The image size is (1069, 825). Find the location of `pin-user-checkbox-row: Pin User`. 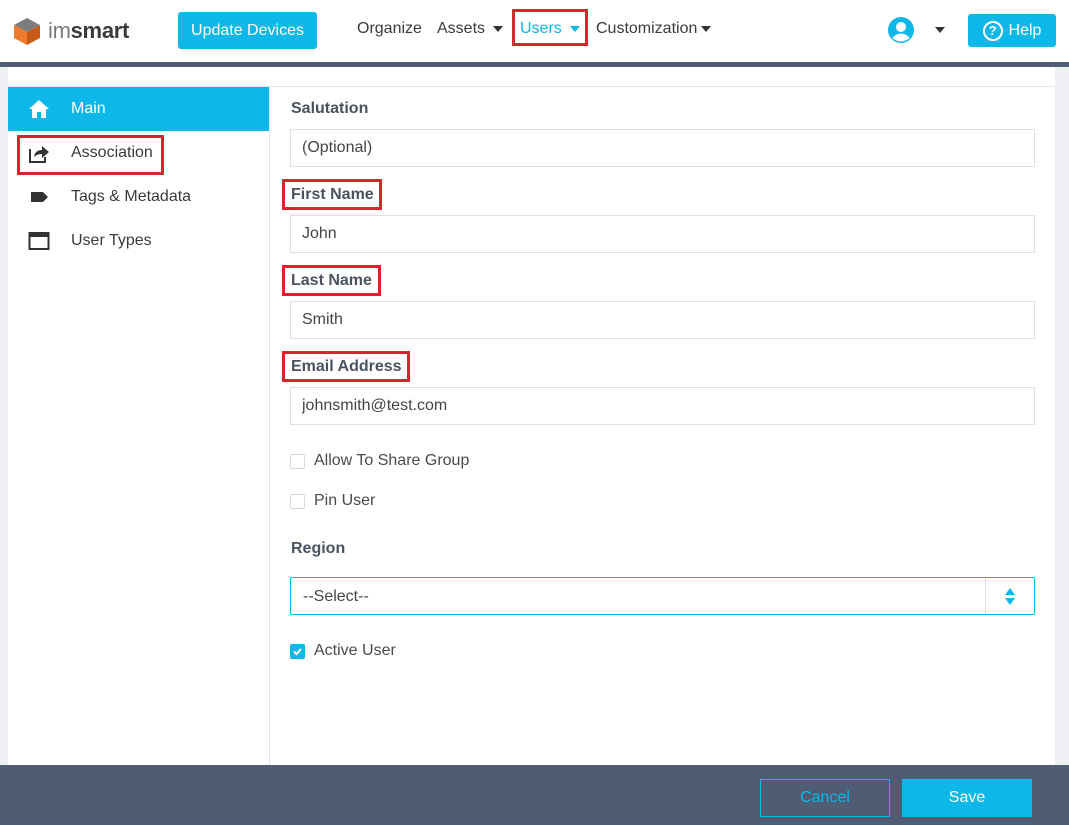

pin-user-checkbox-row: Pin User is located at coordinates (332, 501).